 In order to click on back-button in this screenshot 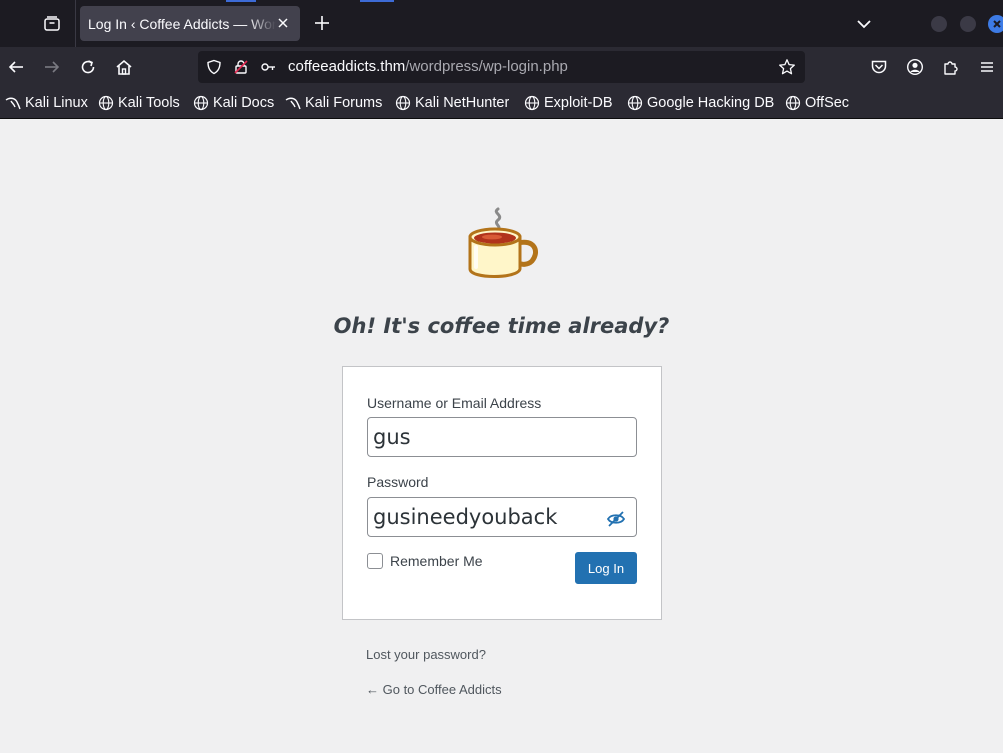, I will do `click(16, 67)`.